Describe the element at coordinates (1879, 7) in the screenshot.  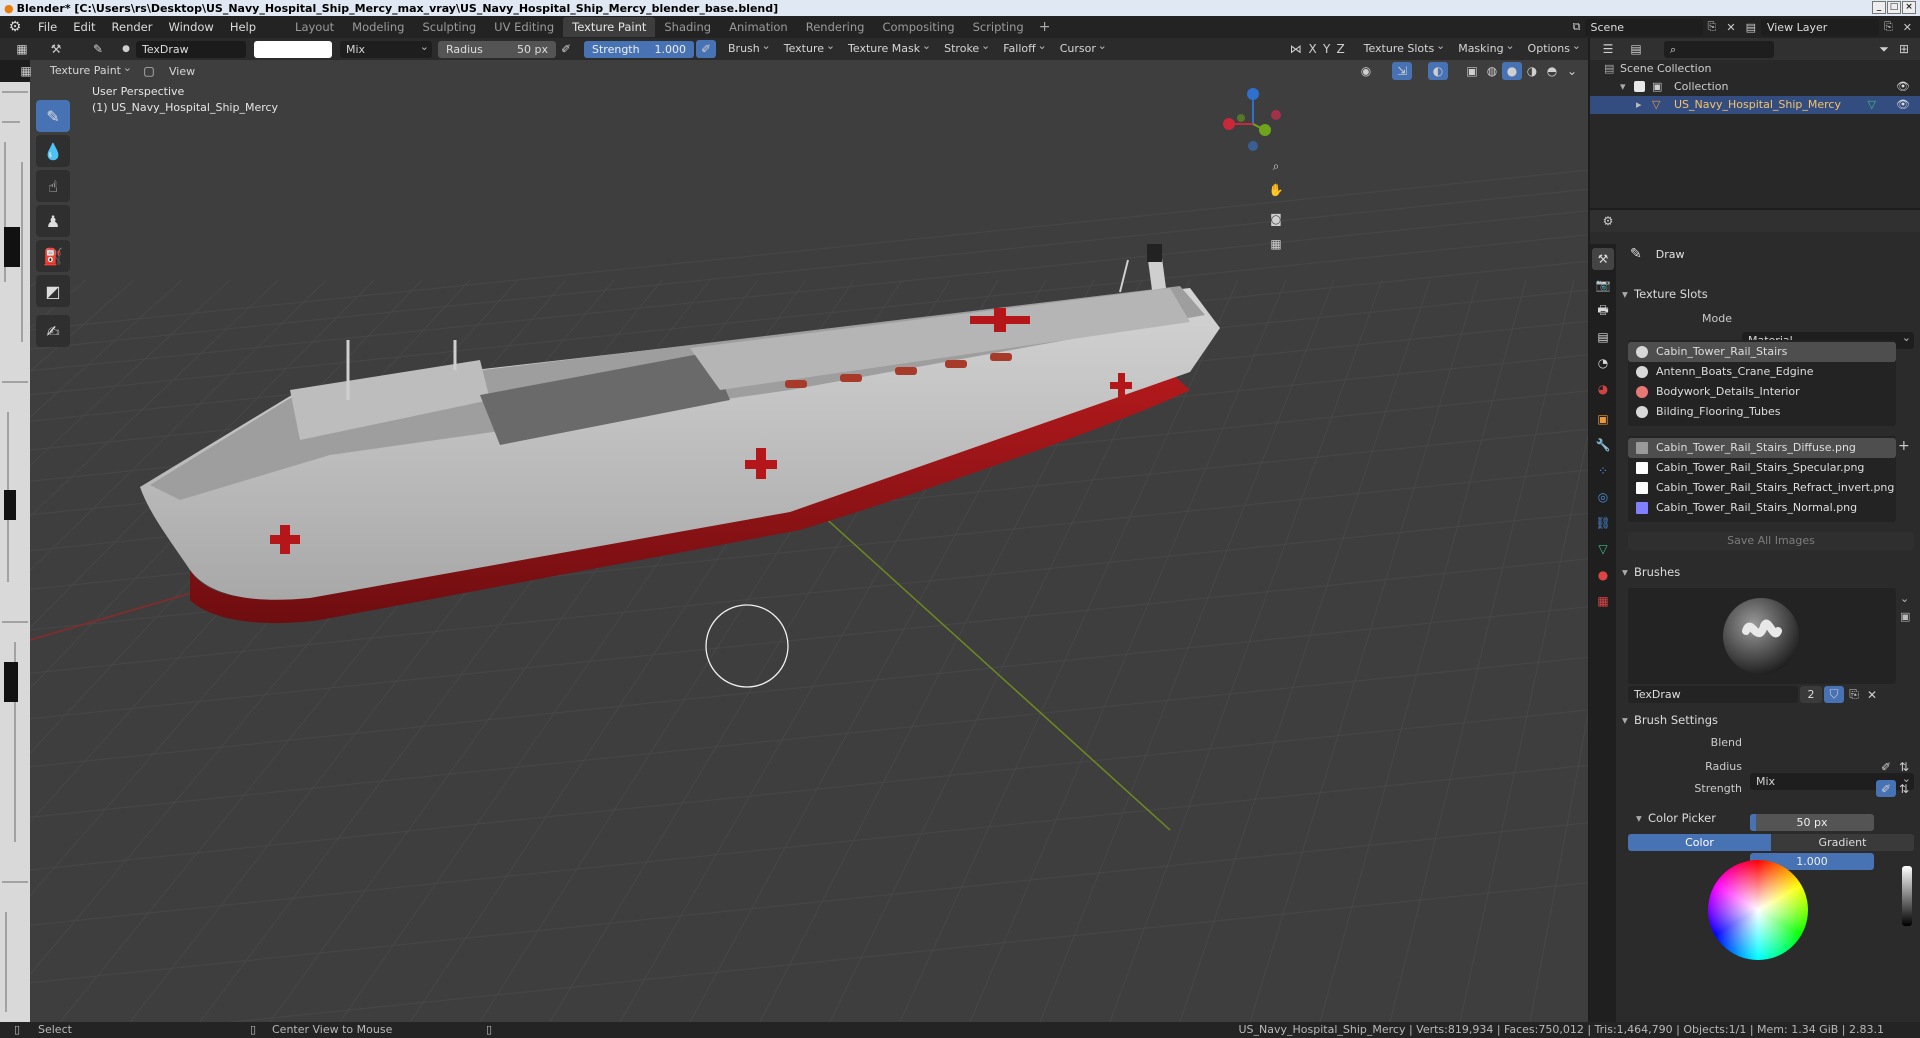
I see `minimize-button: _` at that location.